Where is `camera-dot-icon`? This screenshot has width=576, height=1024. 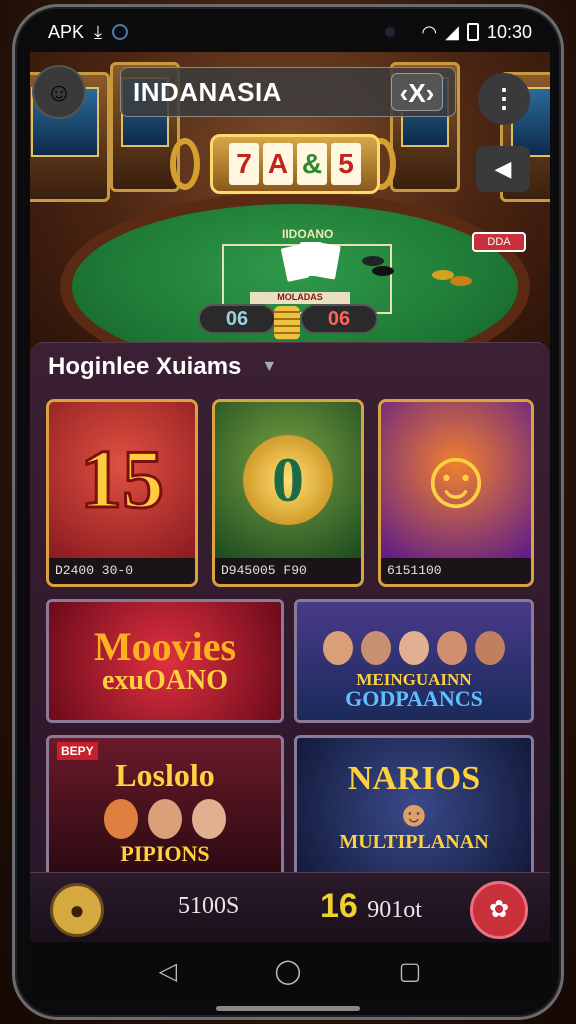
camera-dot-icon is located at coordinates (390, 32).